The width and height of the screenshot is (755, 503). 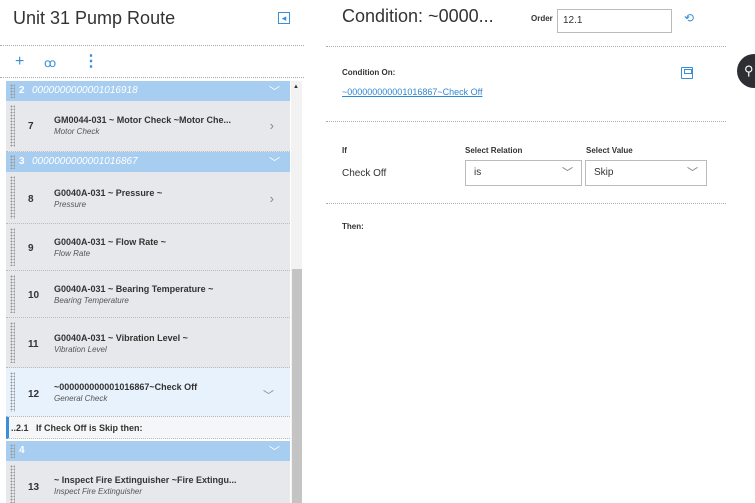 What do you see at coordinates (81, 398) in the screenshot?
I see `item-subtitle: General Check` at bounding box center [81, 398].